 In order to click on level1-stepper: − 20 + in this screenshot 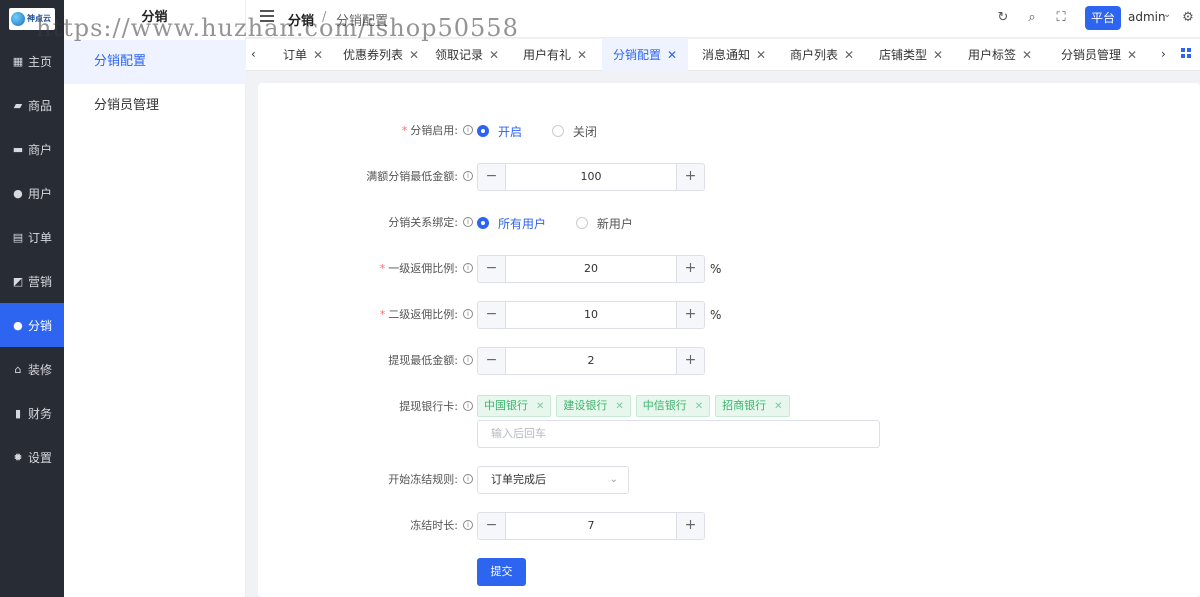, I will do `click(591, 269)`.